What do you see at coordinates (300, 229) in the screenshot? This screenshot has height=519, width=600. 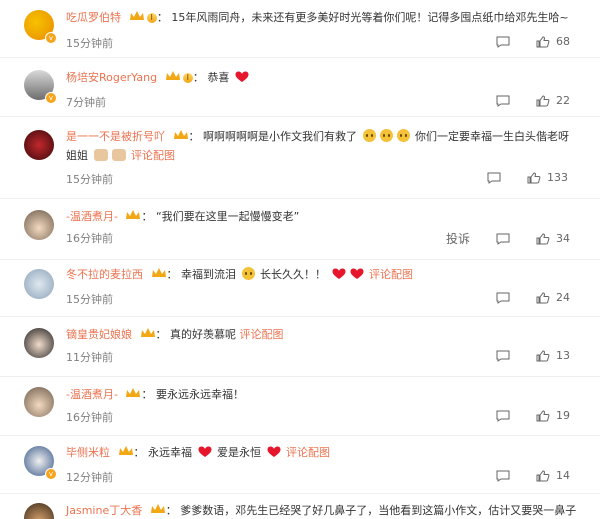 I see `comment-item: -温酒煮月- ： “我们要在这里一起慢慢变老” 16分钟前 投诉 34` at bounding box center [300, 229].